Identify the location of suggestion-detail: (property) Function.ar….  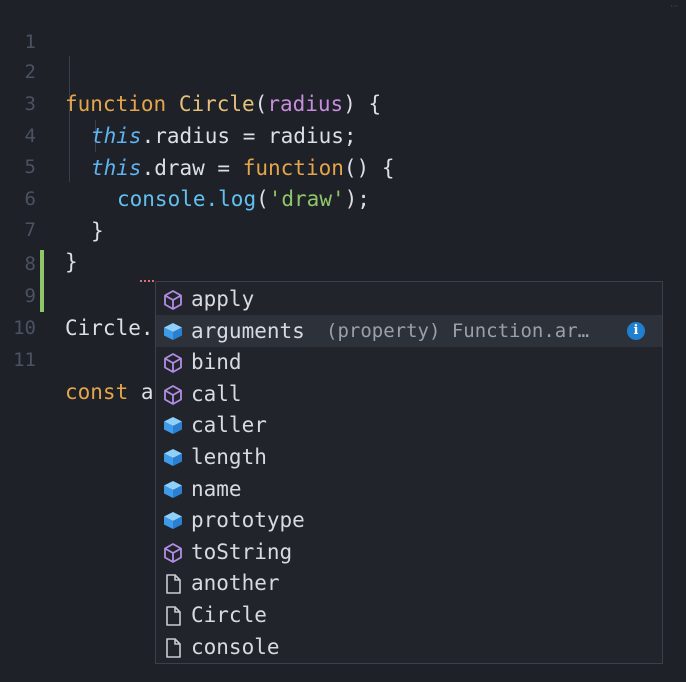
(458, 330).